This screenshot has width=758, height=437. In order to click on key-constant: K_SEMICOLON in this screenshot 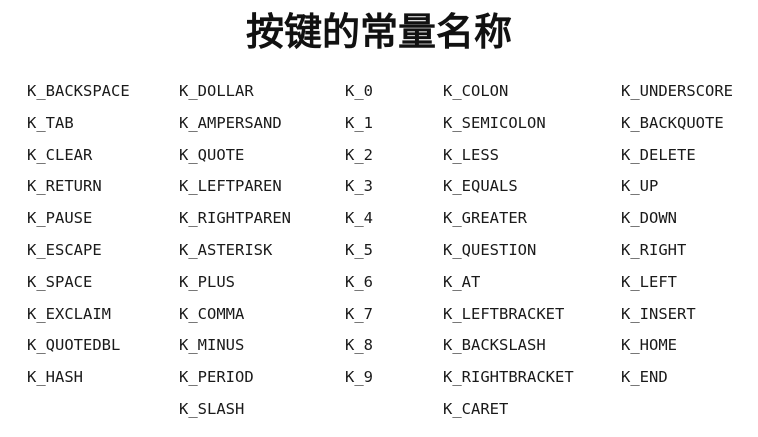, I will do `click(494, 122)`.